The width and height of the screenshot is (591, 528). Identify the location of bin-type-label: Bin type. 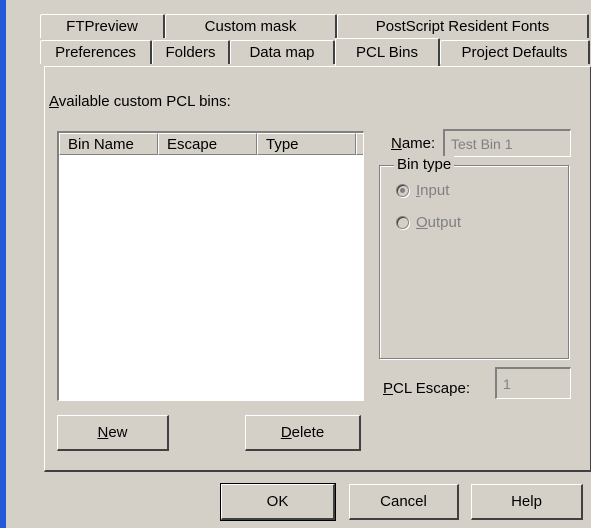
(424, 164).